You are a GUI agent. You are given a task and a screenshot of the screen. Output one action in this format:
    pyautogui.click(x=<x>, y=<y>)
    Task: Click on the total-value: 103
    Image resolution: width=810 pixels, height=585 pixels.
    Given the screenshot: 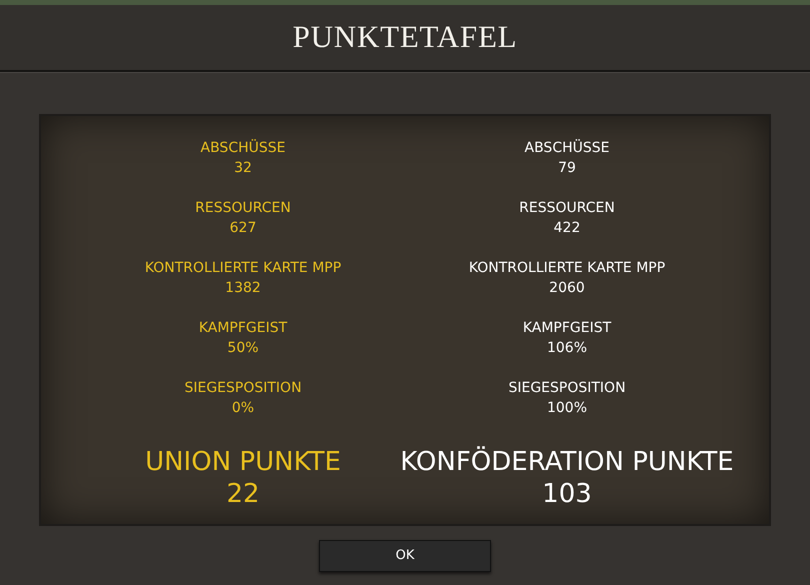 What is the action you would take?
    pyautogui.click(x=567, y=494)
    